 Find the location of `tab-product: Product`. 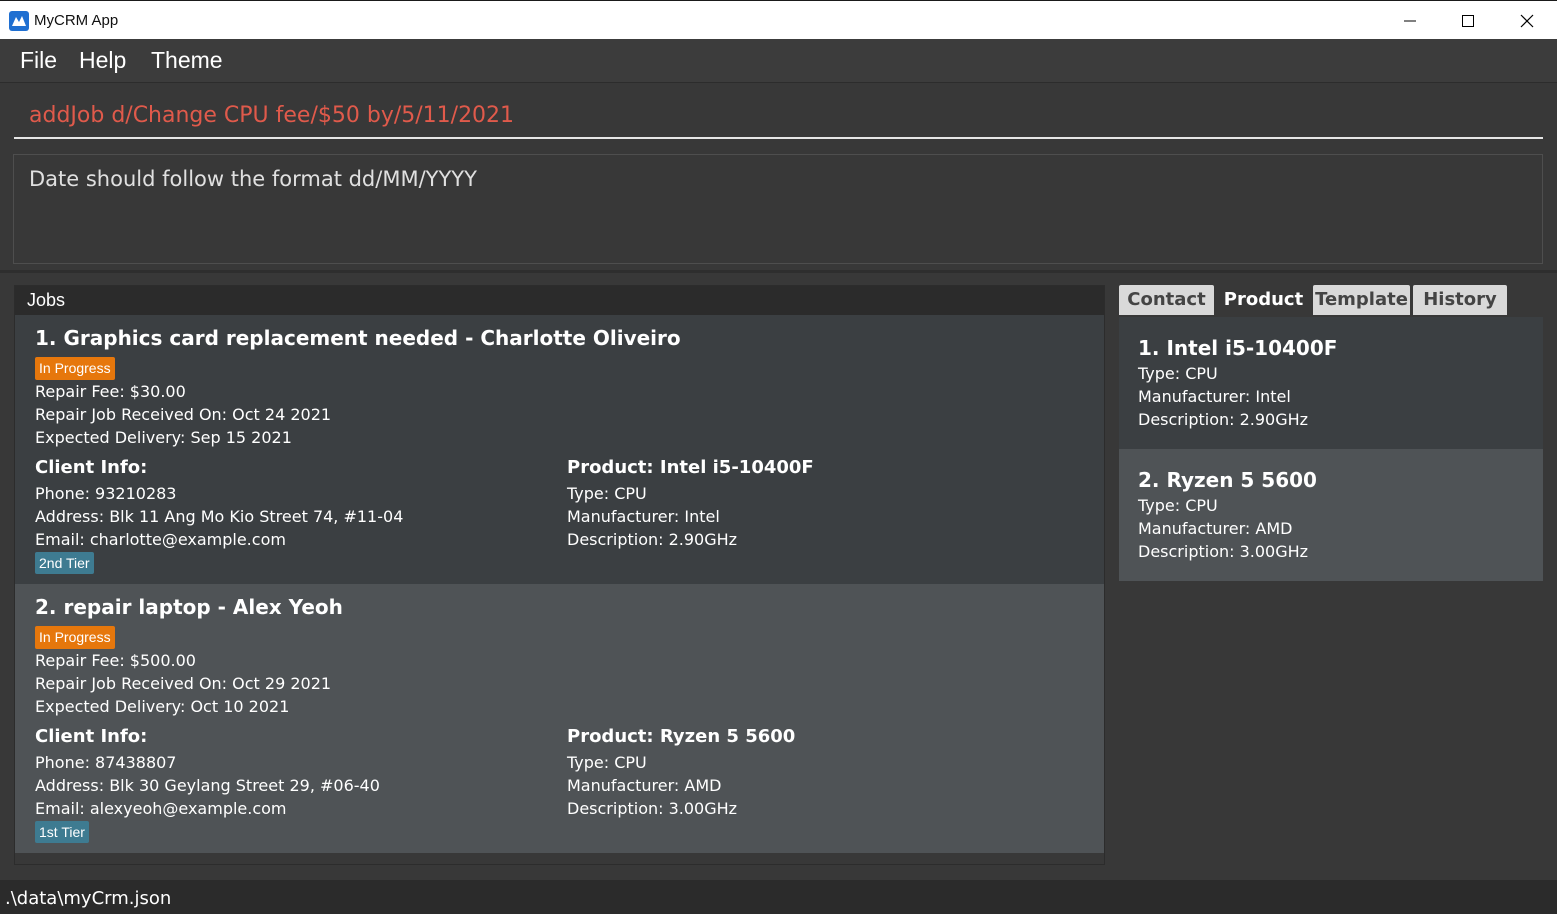

tab-product: Product is located at coordinates (1263, 300).